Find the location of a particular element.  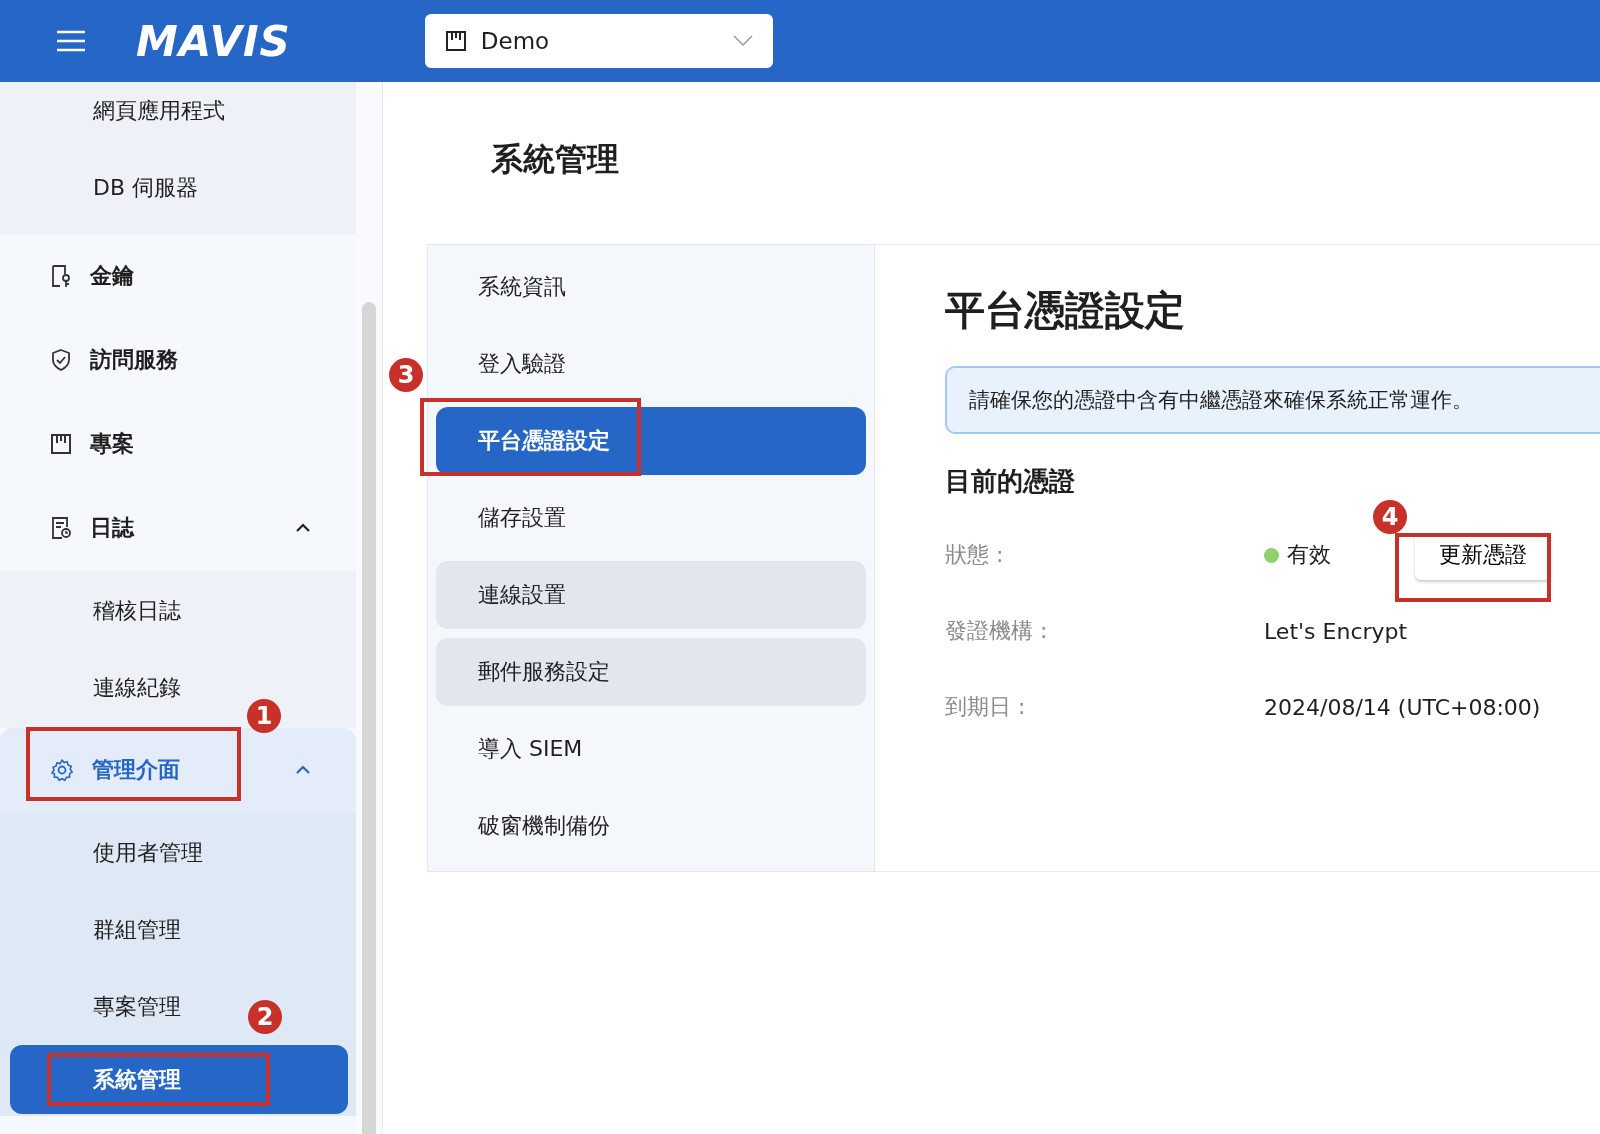

chevron-down-icon is located at coordinates (742, 41).